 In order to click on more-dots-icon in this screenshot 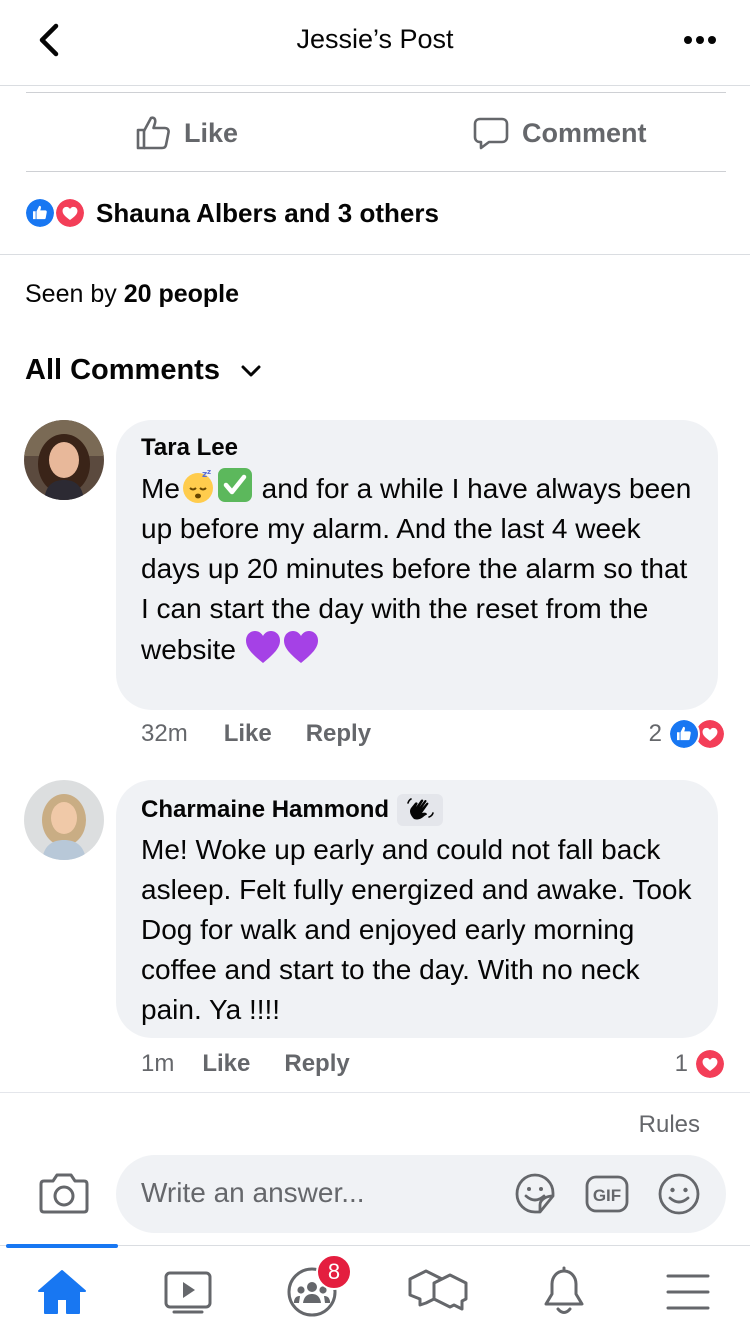, I will do `click(700, 40)`.